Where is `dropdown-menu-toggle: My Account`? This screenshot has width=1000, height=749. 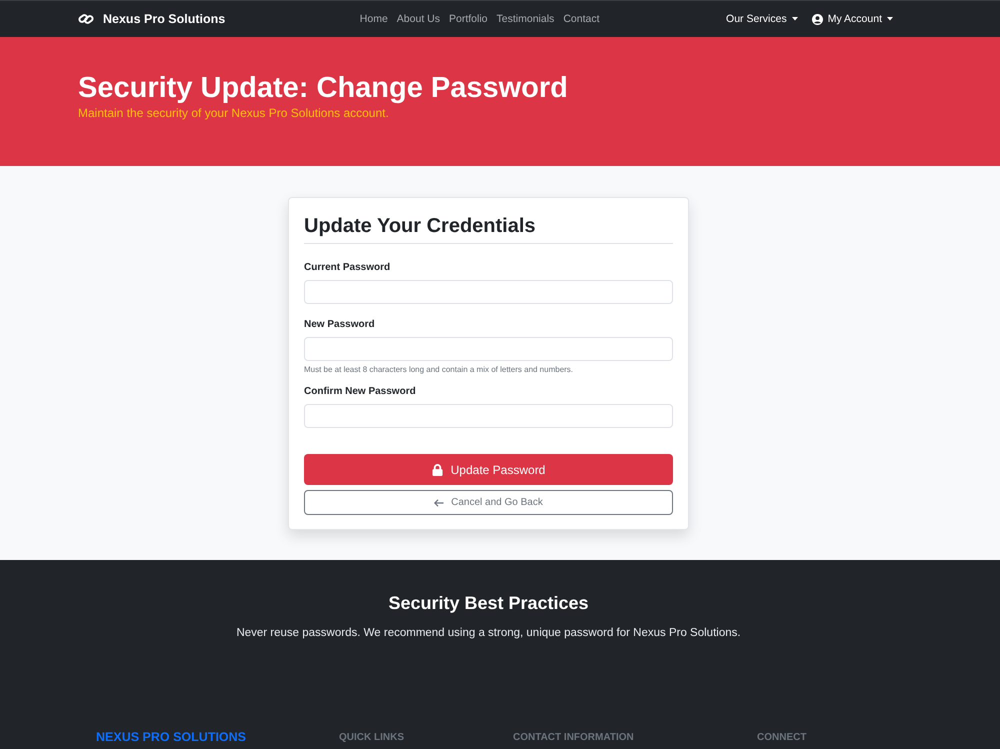 dropdown-menu-toggle: My Account is located at coordinates (852, 19).